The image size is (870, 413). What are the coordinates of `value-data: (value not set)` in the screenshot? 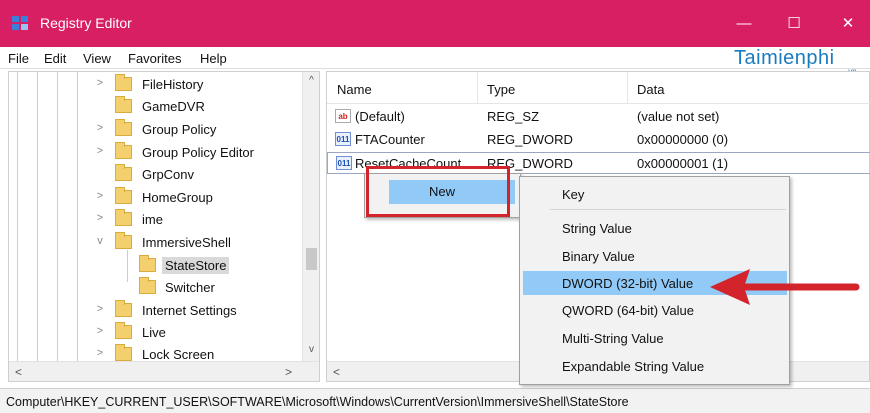 It's located at (678, 116).